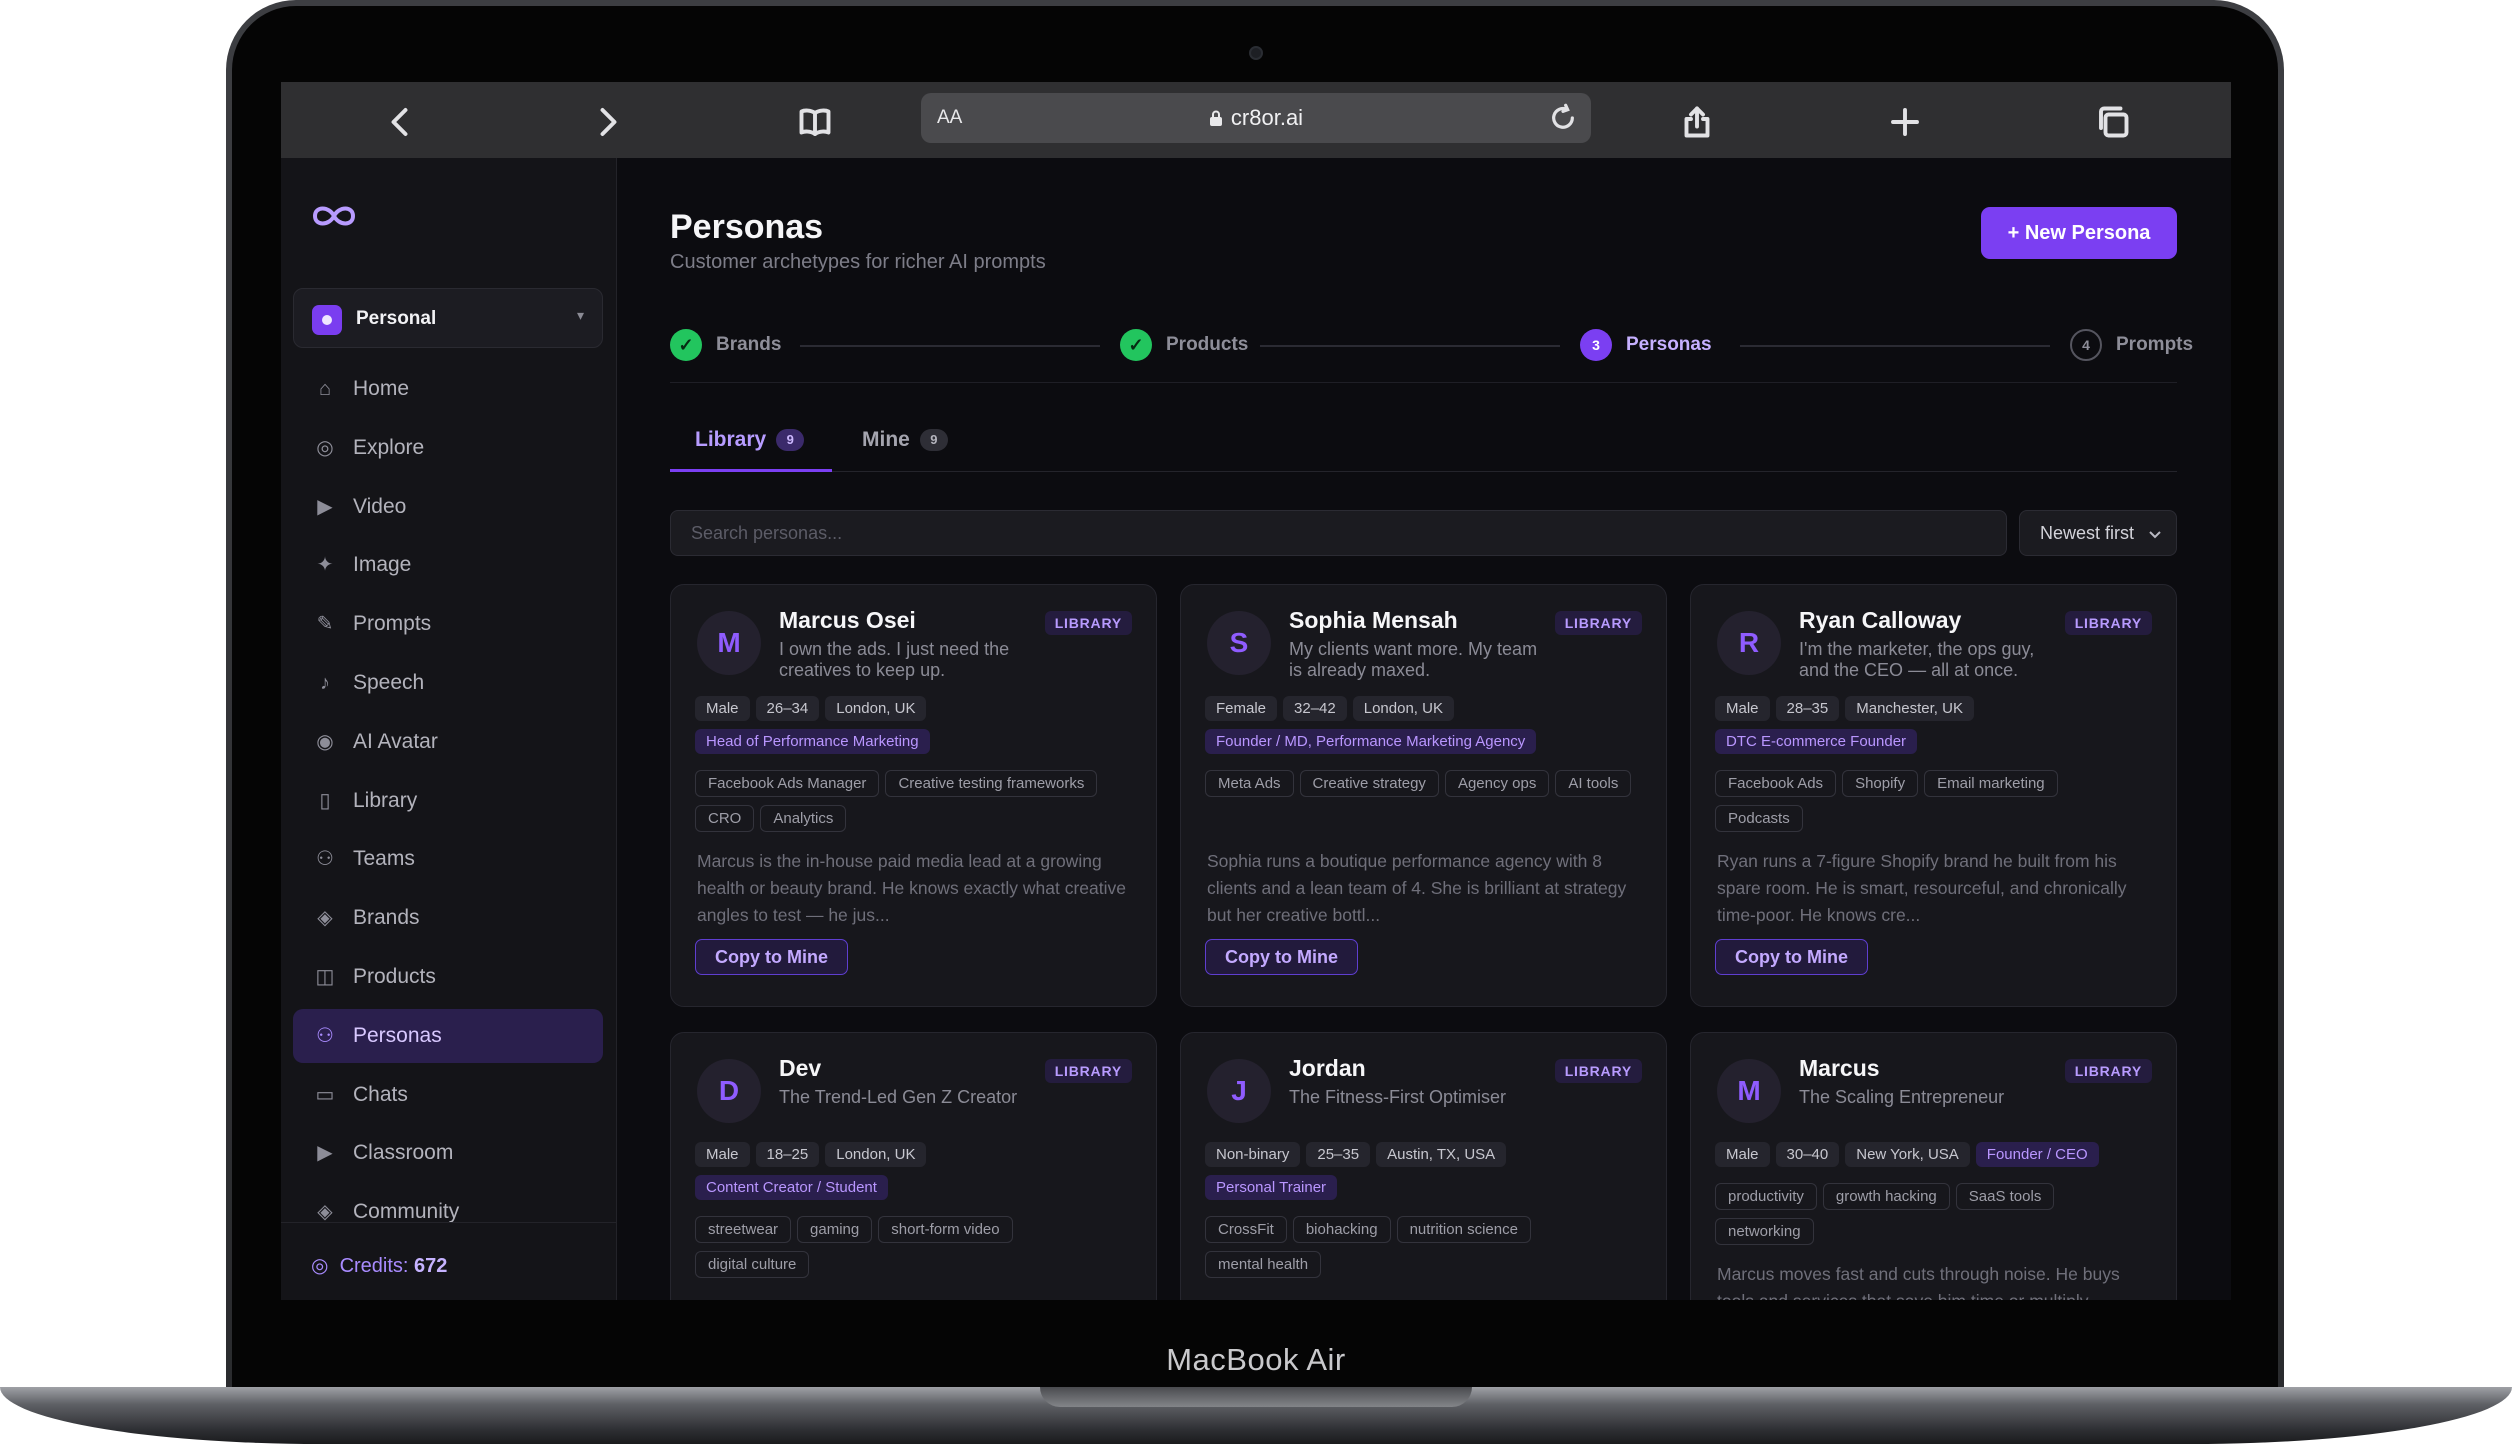  I want to click on sidebar-item-home: ⌂ Home, so click(448, 389).